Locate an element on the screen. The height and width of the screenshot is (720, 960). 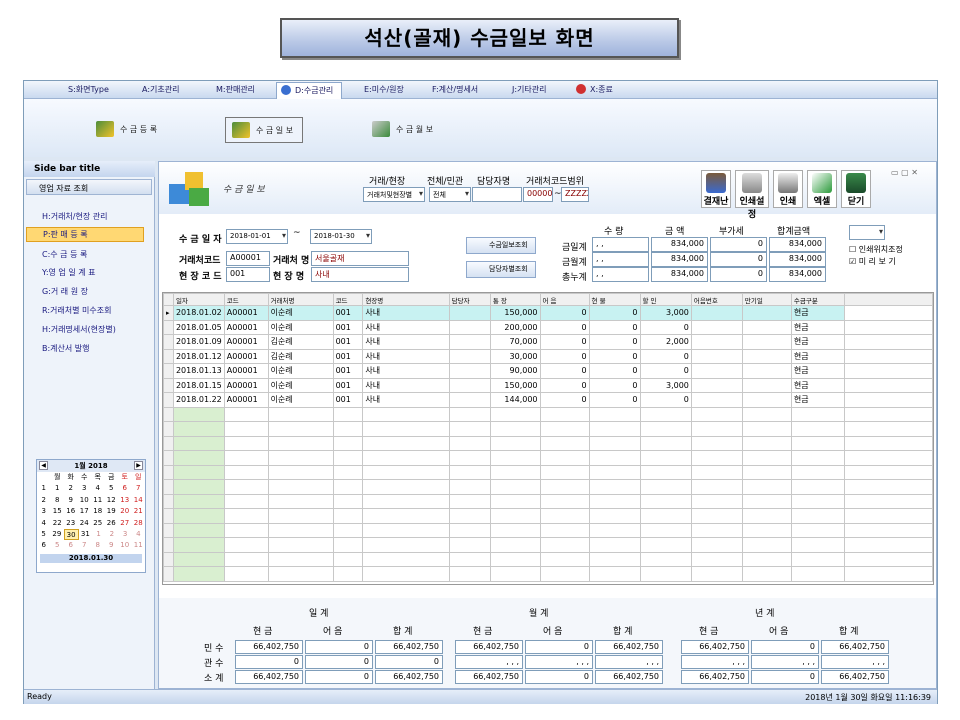
calendar-day: 11 is located at coordinates (139, 545).